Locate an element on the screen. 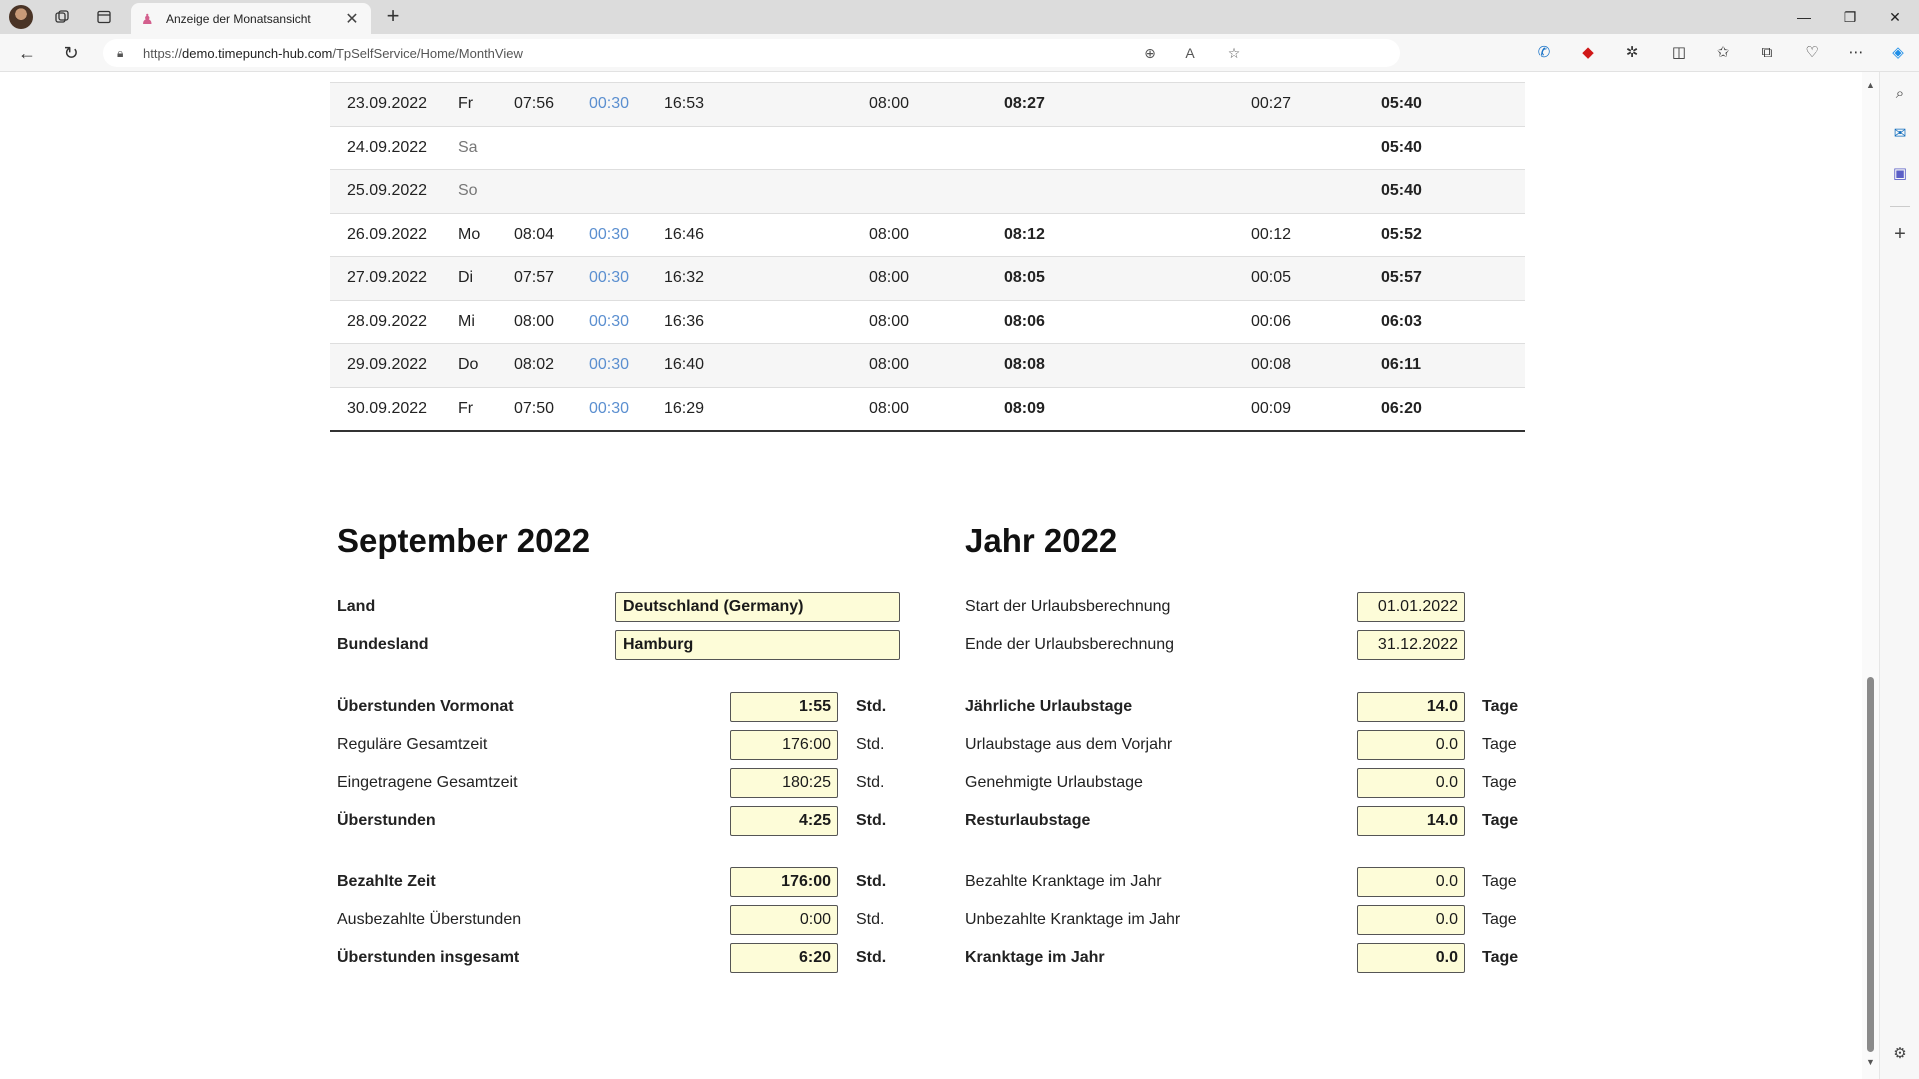 Image resolution: width=1919 pixels, height=1079 pixels. lock-icon: 🔒︎ is located at coordinates (124, 53).